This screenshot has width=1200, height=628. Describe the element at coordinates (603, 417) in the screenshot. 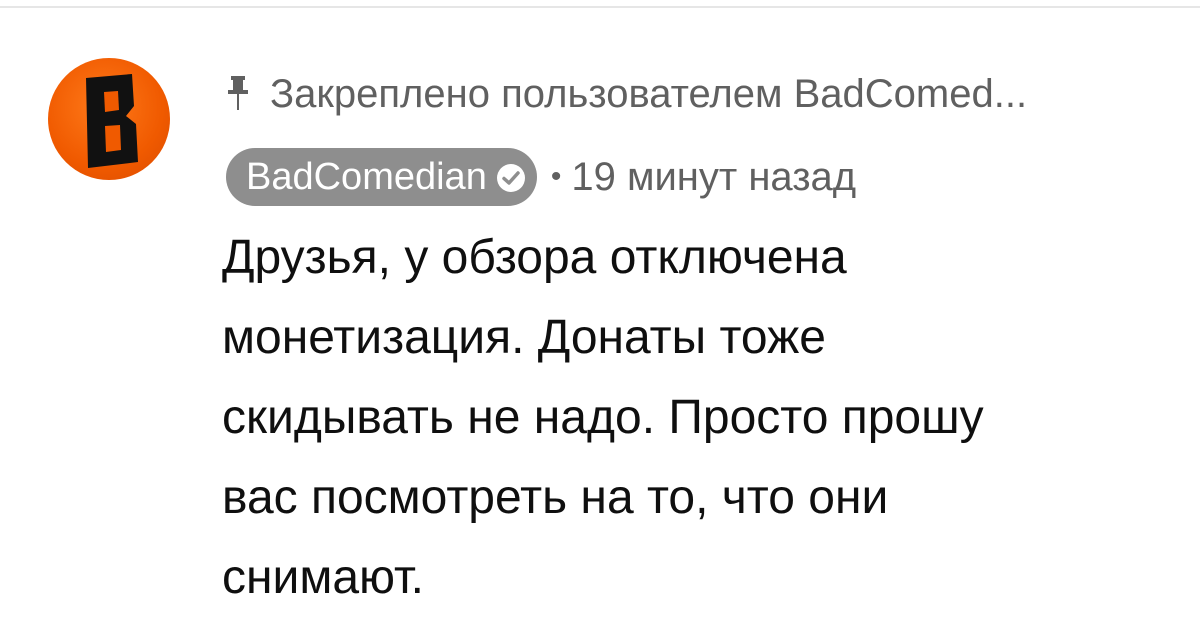

I see `comment-line: скидывать не надо. Просто прошу` at that location.